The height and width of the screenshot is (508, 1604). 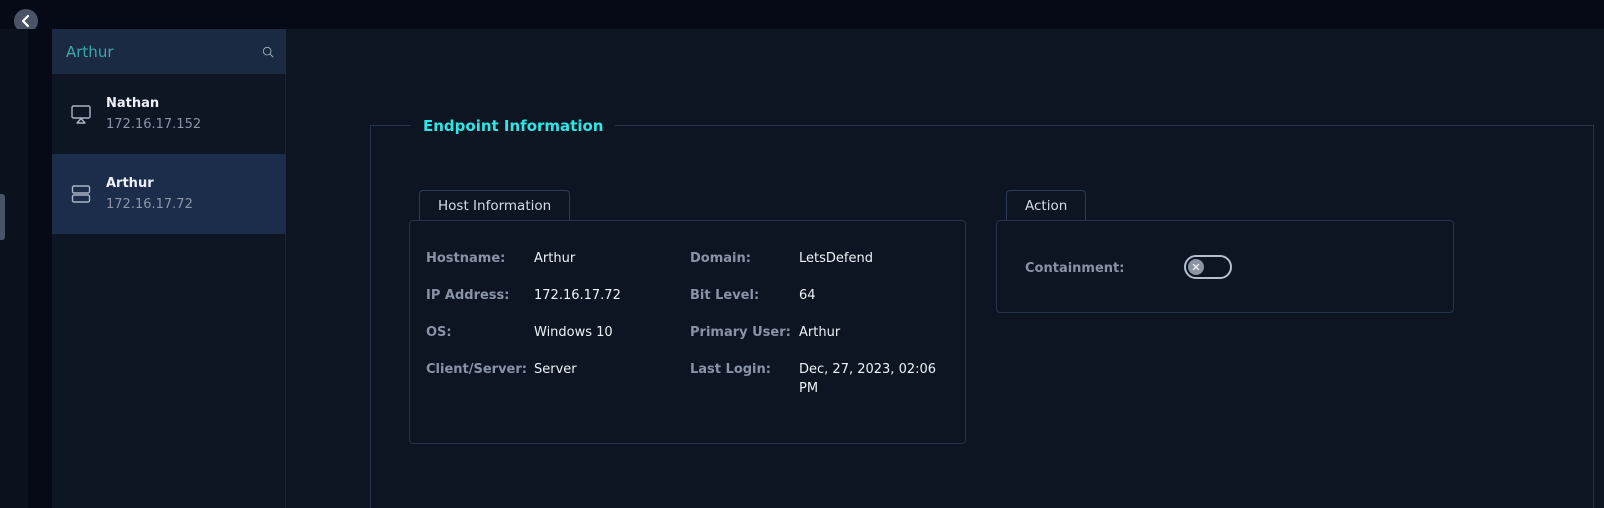 I want to click on tab-host-information: Host Information, so click(x=495, y=205).